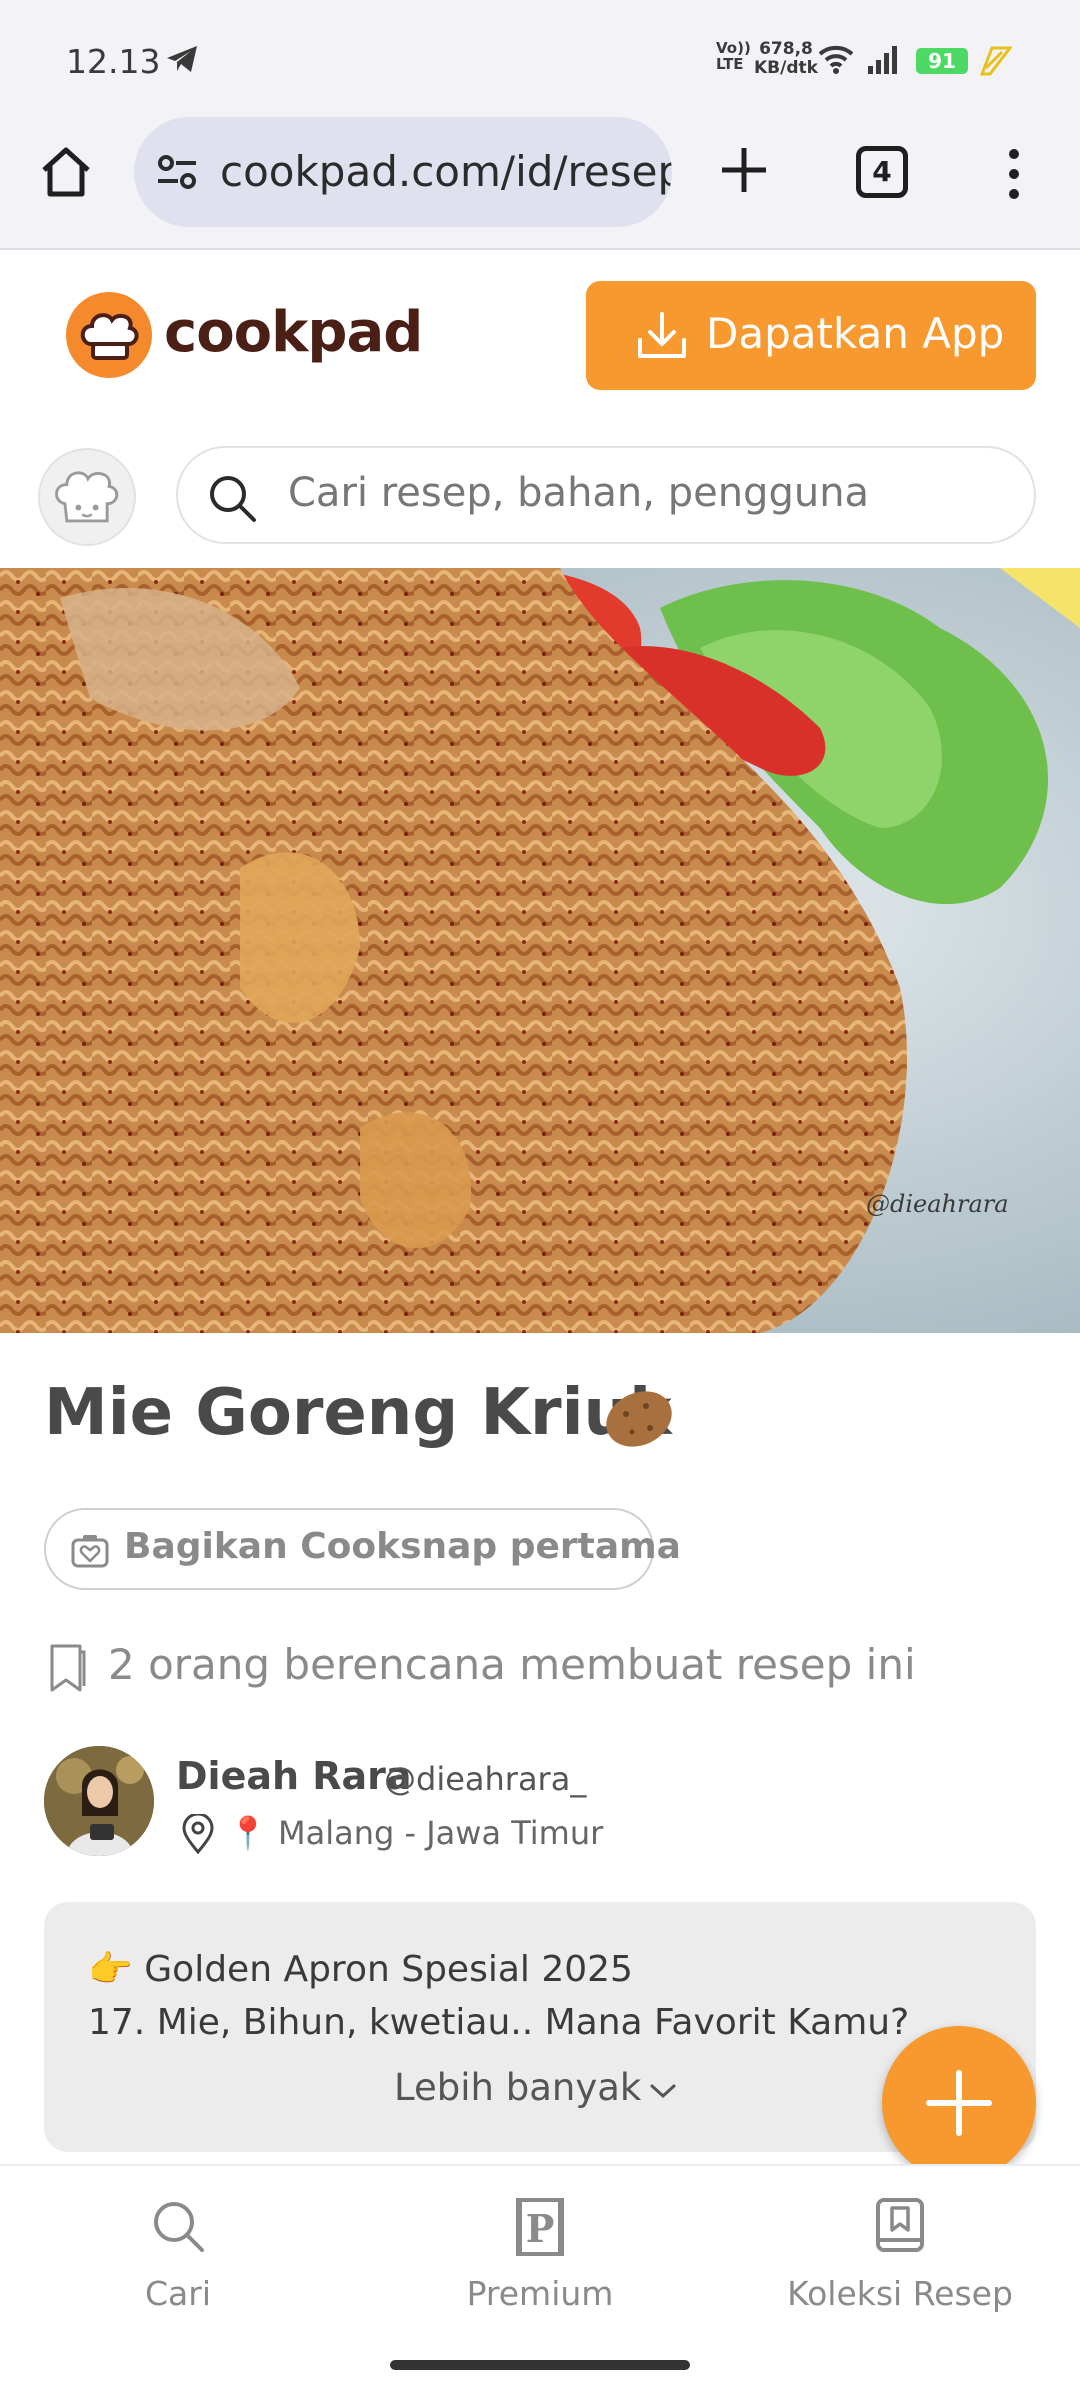 This screenshot has width=1080, height=2400. What do you see at coordinates (178, 2293) in the screenshot?
I see `nav-label-search: Cari` at bounding box center [178, 2293].